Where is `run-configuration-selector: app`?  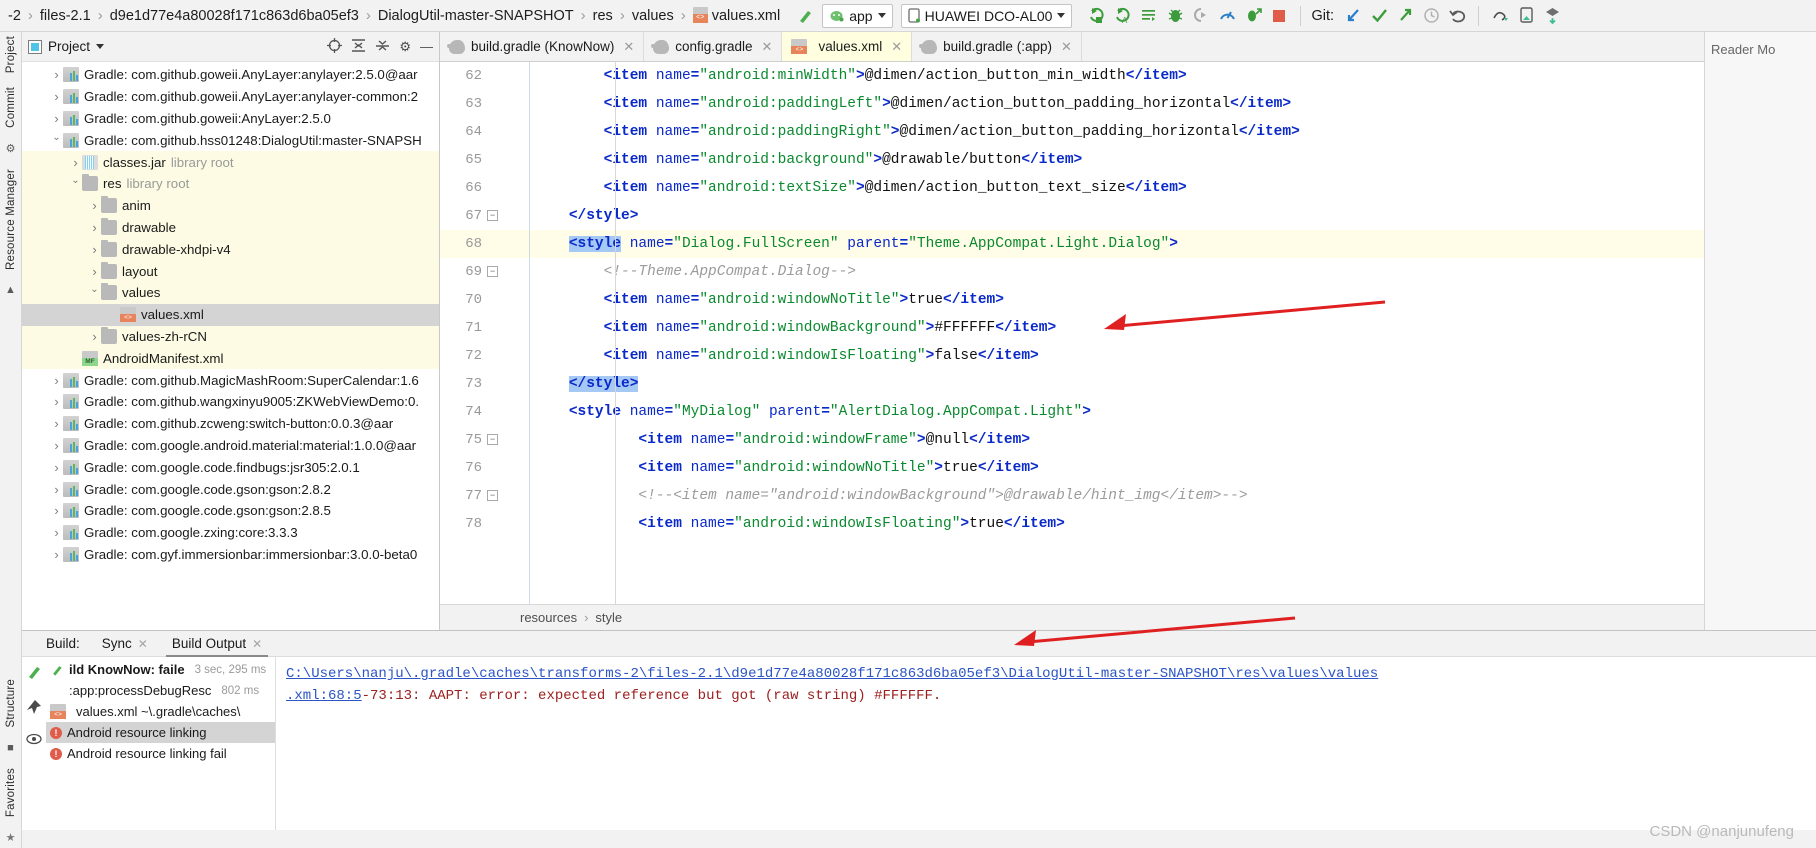 run-configuration-selector: app is located at coordinates (857, 15).